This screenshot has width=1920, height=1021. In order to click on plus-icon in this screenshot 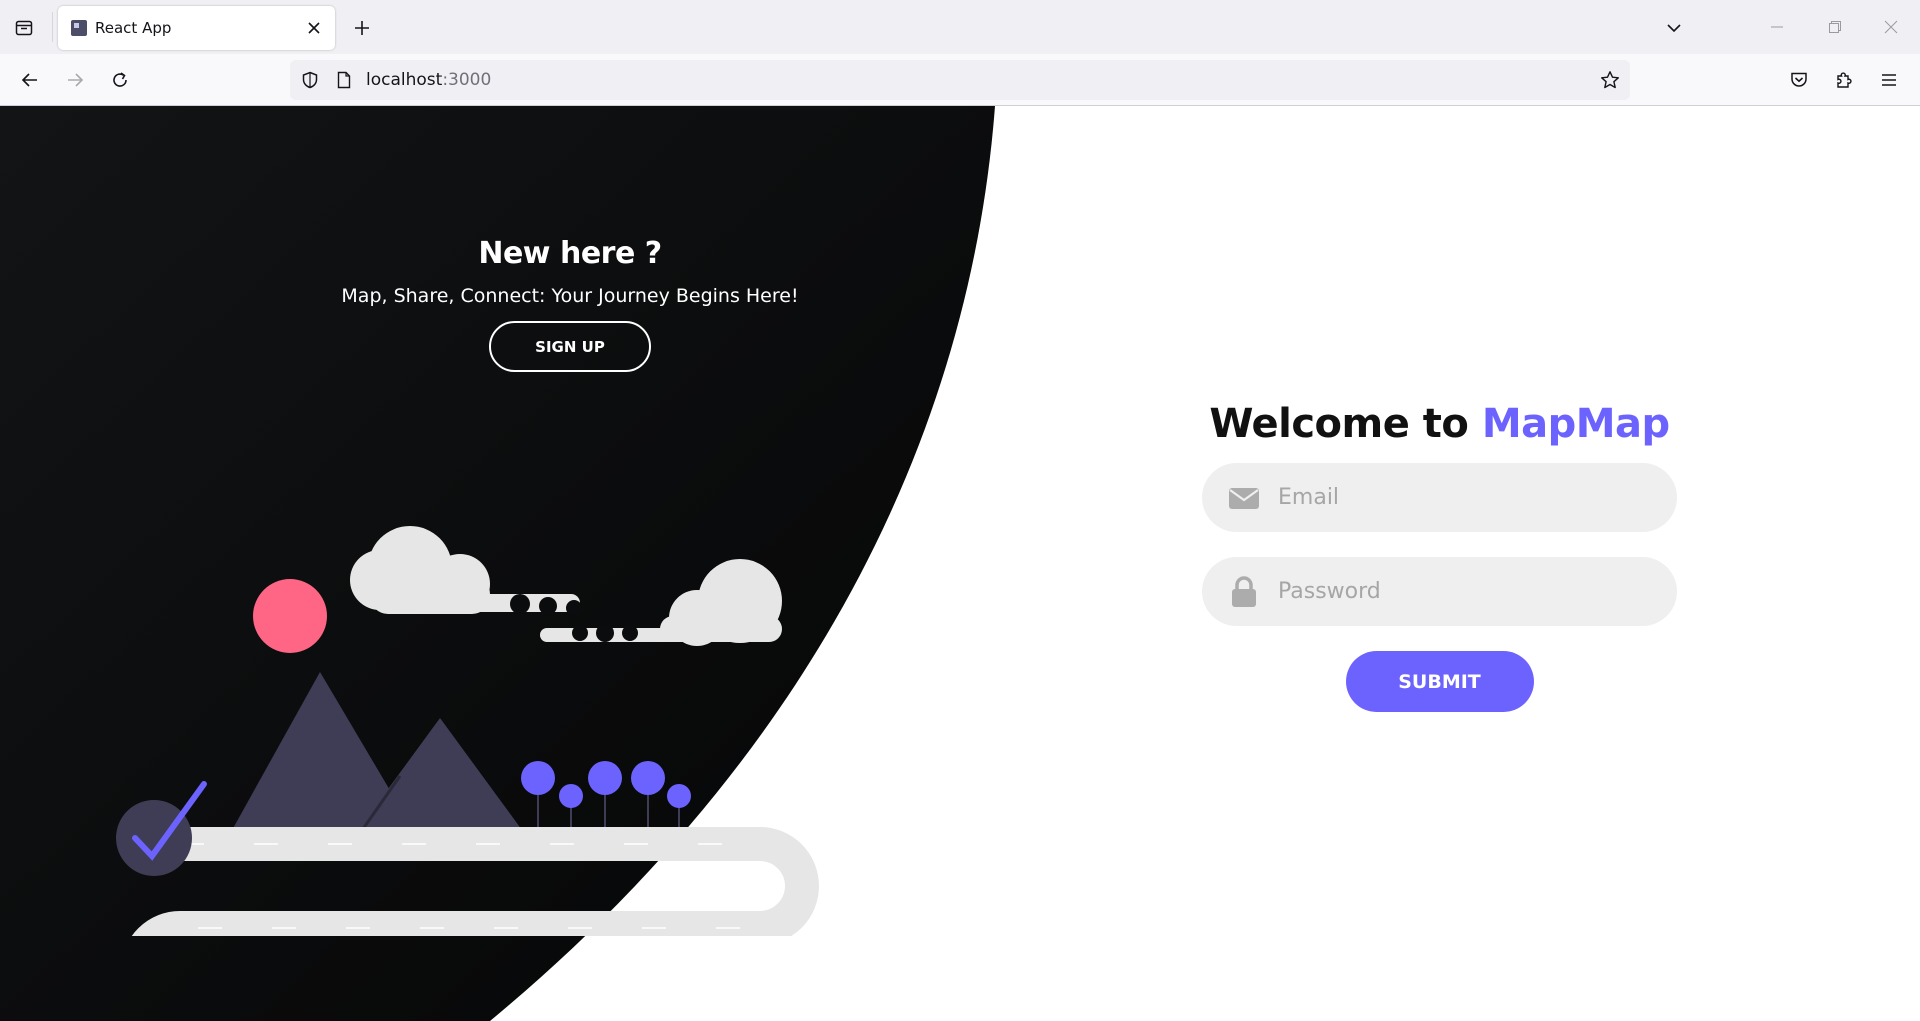, I will do `click(362, 28)`.